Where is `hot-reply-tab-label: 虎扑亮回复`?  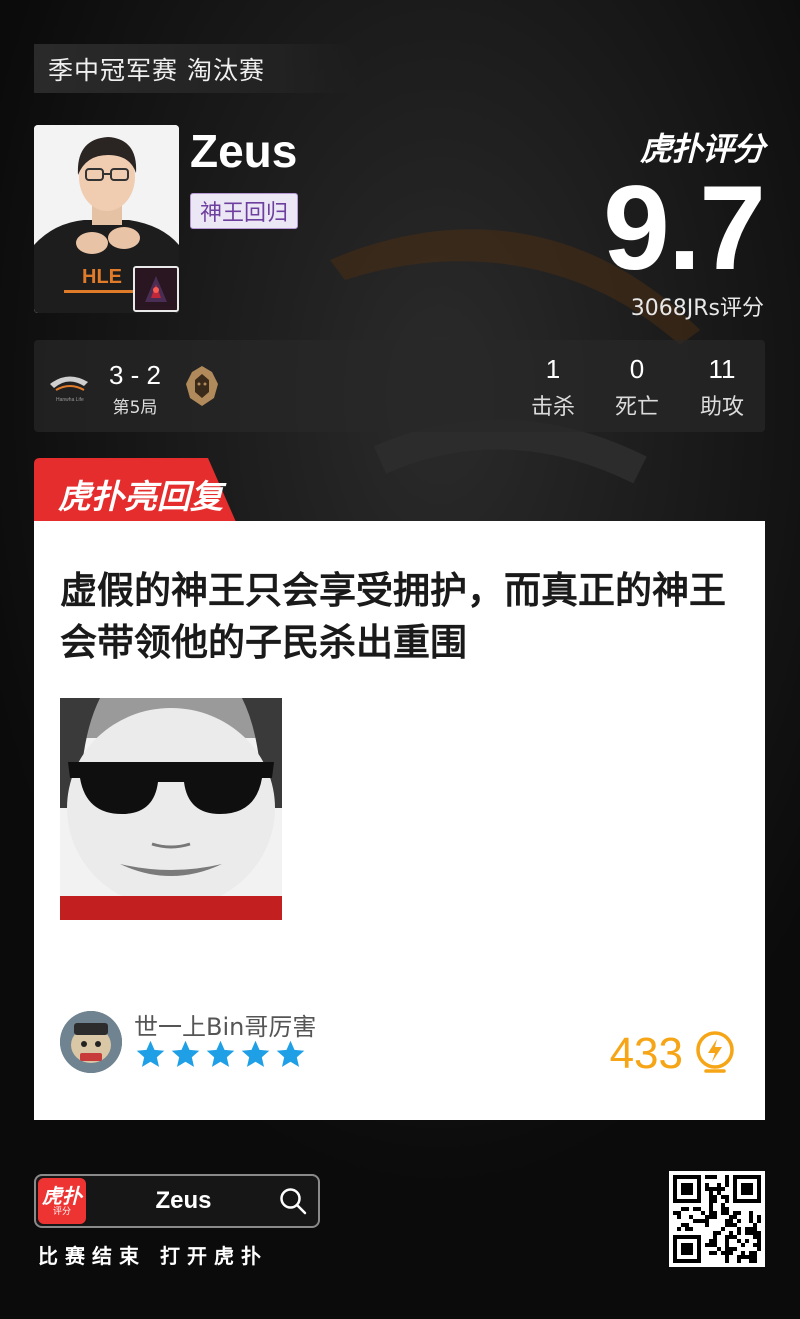
hot-reply-tab-label: 虎扑亮回复 is located at coordinates (140, 496).